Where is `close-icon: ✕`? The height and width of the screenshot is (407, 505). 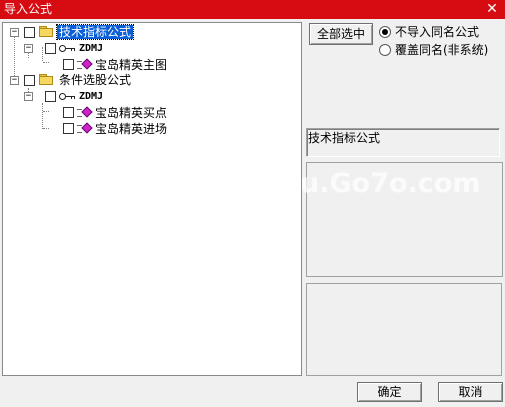
close-icon: ✕ is located at coordinates (492, 9).